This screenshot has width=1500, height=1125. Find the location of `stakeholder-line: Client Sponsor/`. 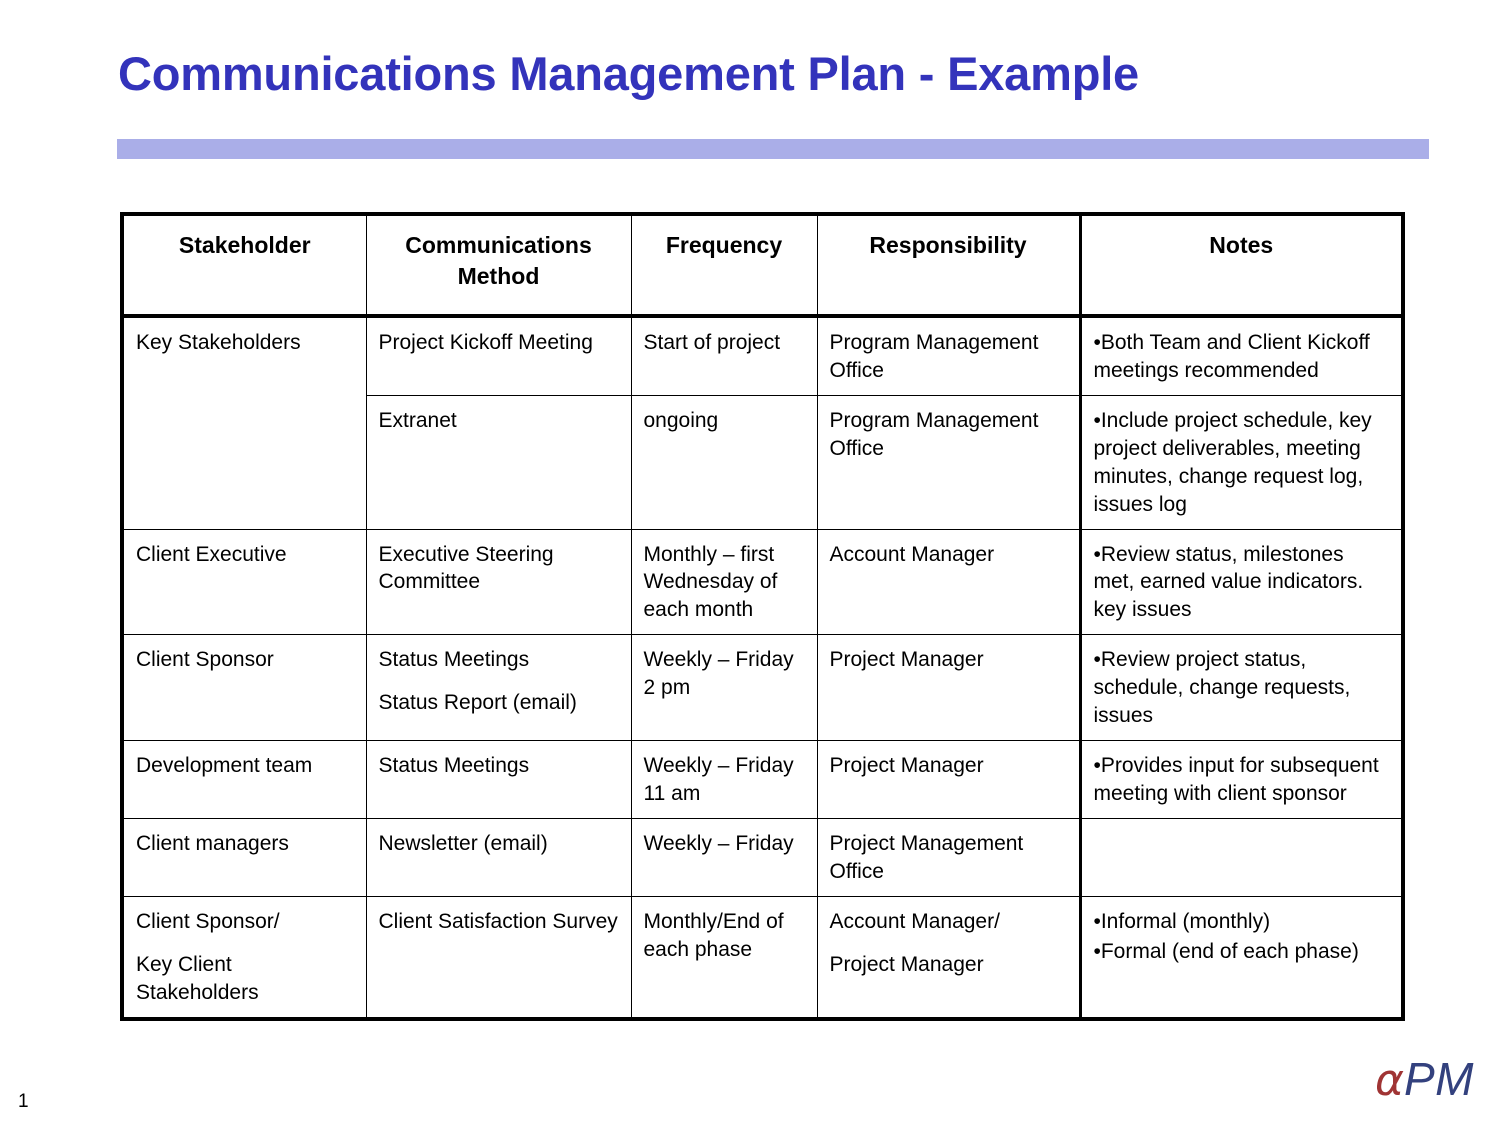

stakeholder-line: Client Sponsor/ is located at coordinates (208, 921).